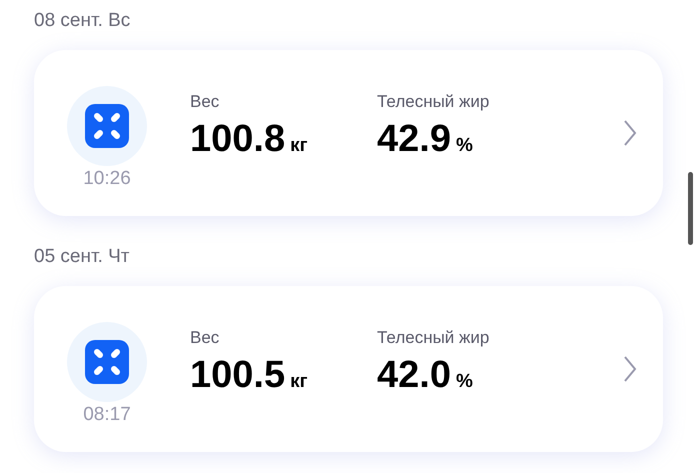  Describe the element at coordinates (414, 139) in the screenshot. I see `metric-value: 42.9` at that location.